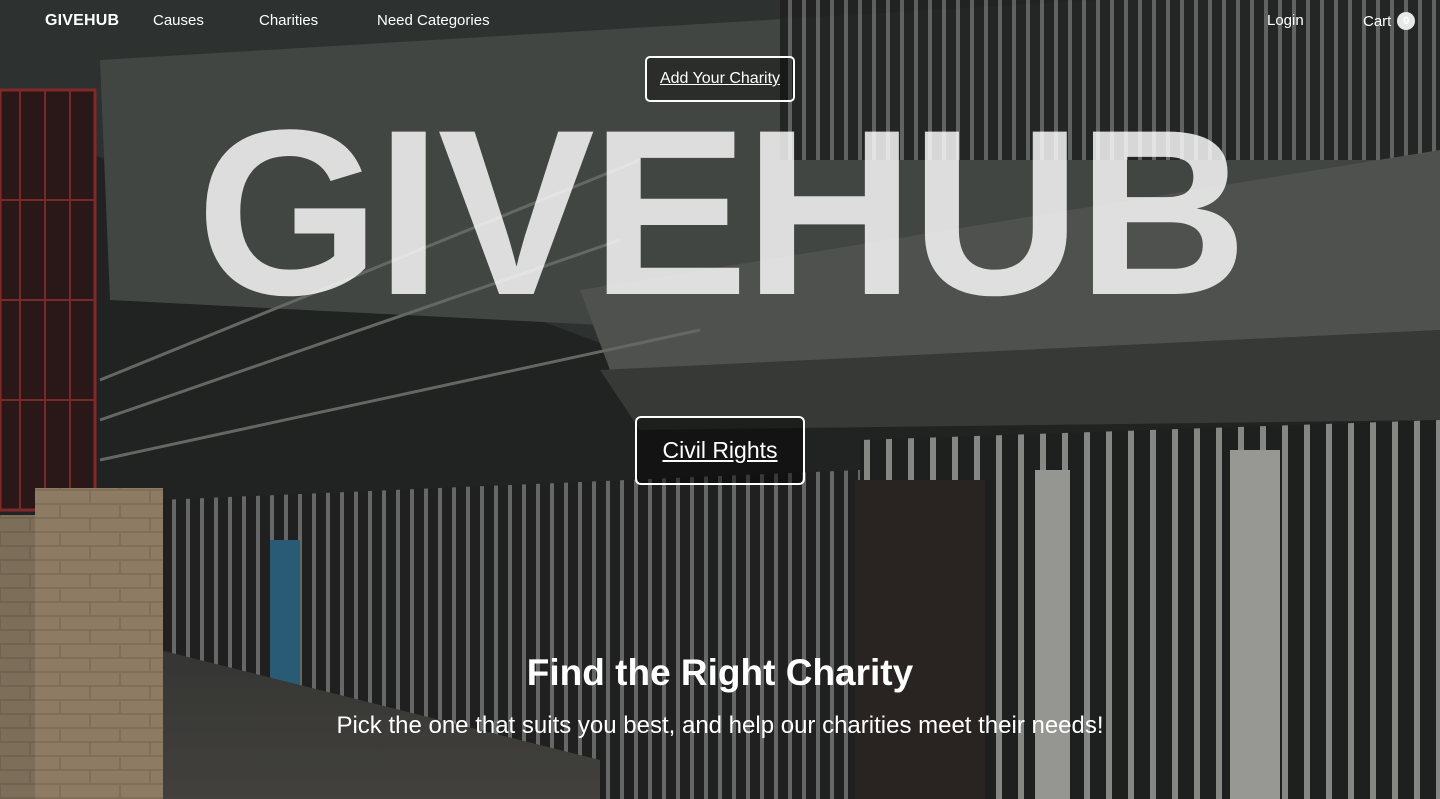 This screenshot has height=799, width=1440. What do you see at coordinates (178, 20) in the screenshot?
I see `nav-link-causes: Causes` at bounding box center [178, 20].